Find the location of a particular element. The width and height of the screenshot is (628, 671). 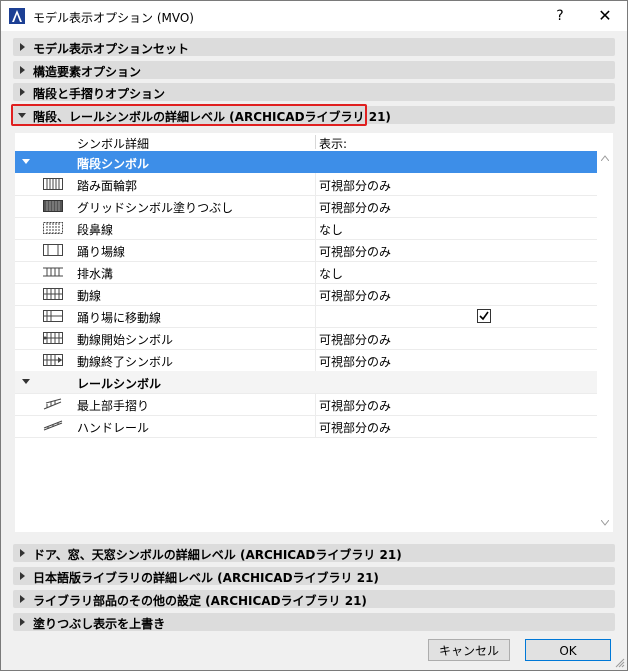

group-row-rails: レールシンボル is located at coordinates (306, 382).